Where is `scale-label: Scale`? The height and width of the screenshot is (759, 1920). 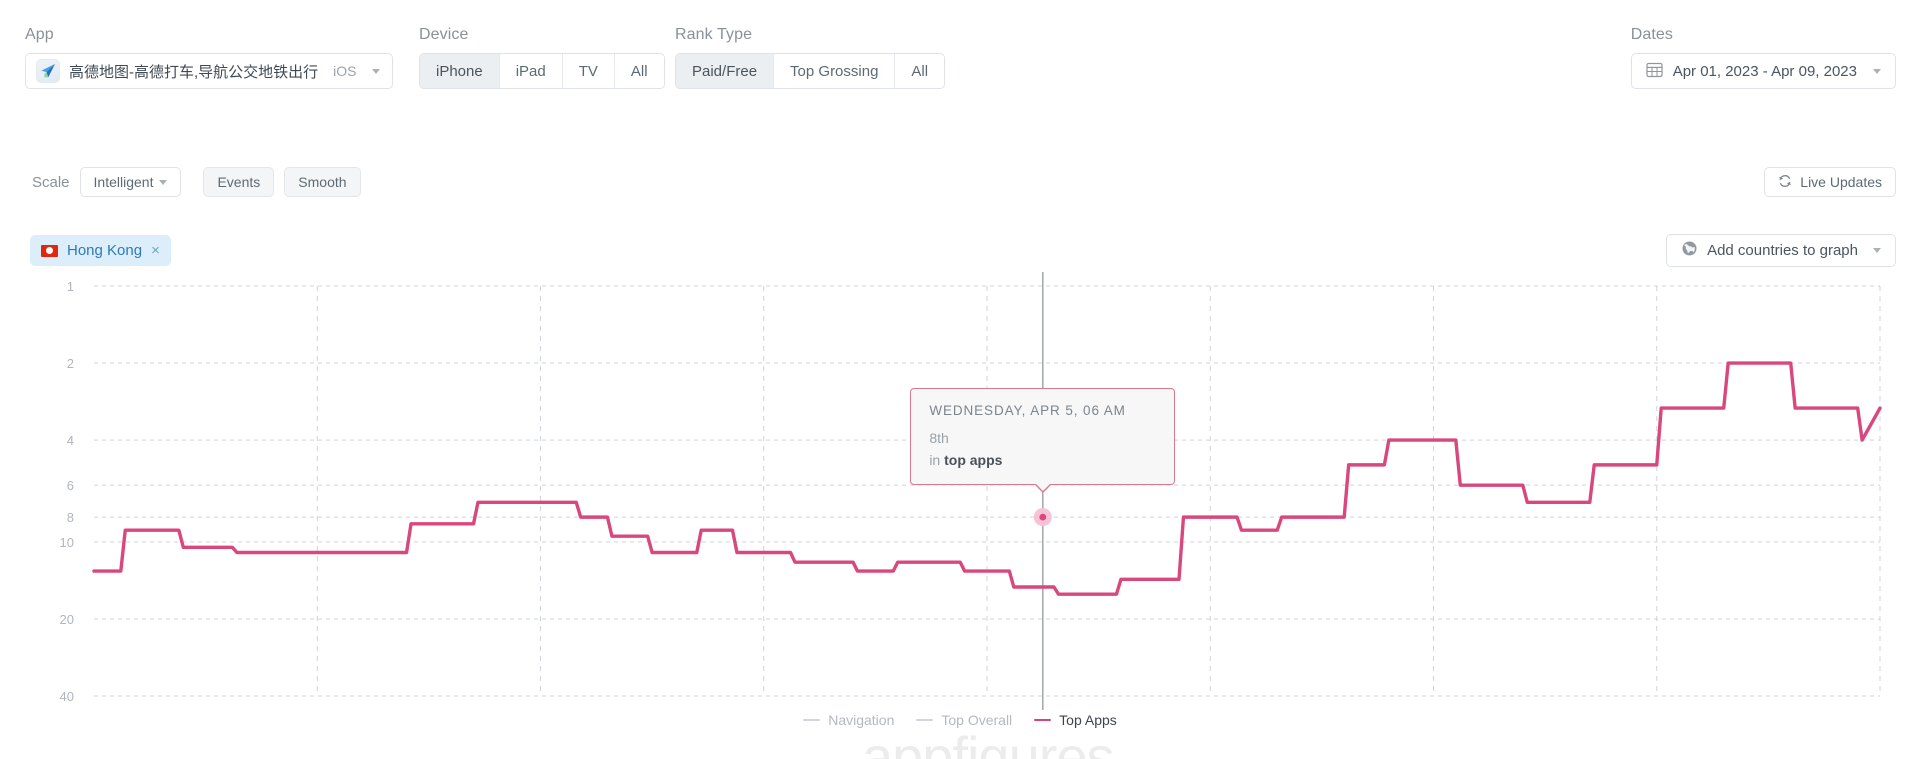 scale-label: Scale is located at coordinates (51, 182).